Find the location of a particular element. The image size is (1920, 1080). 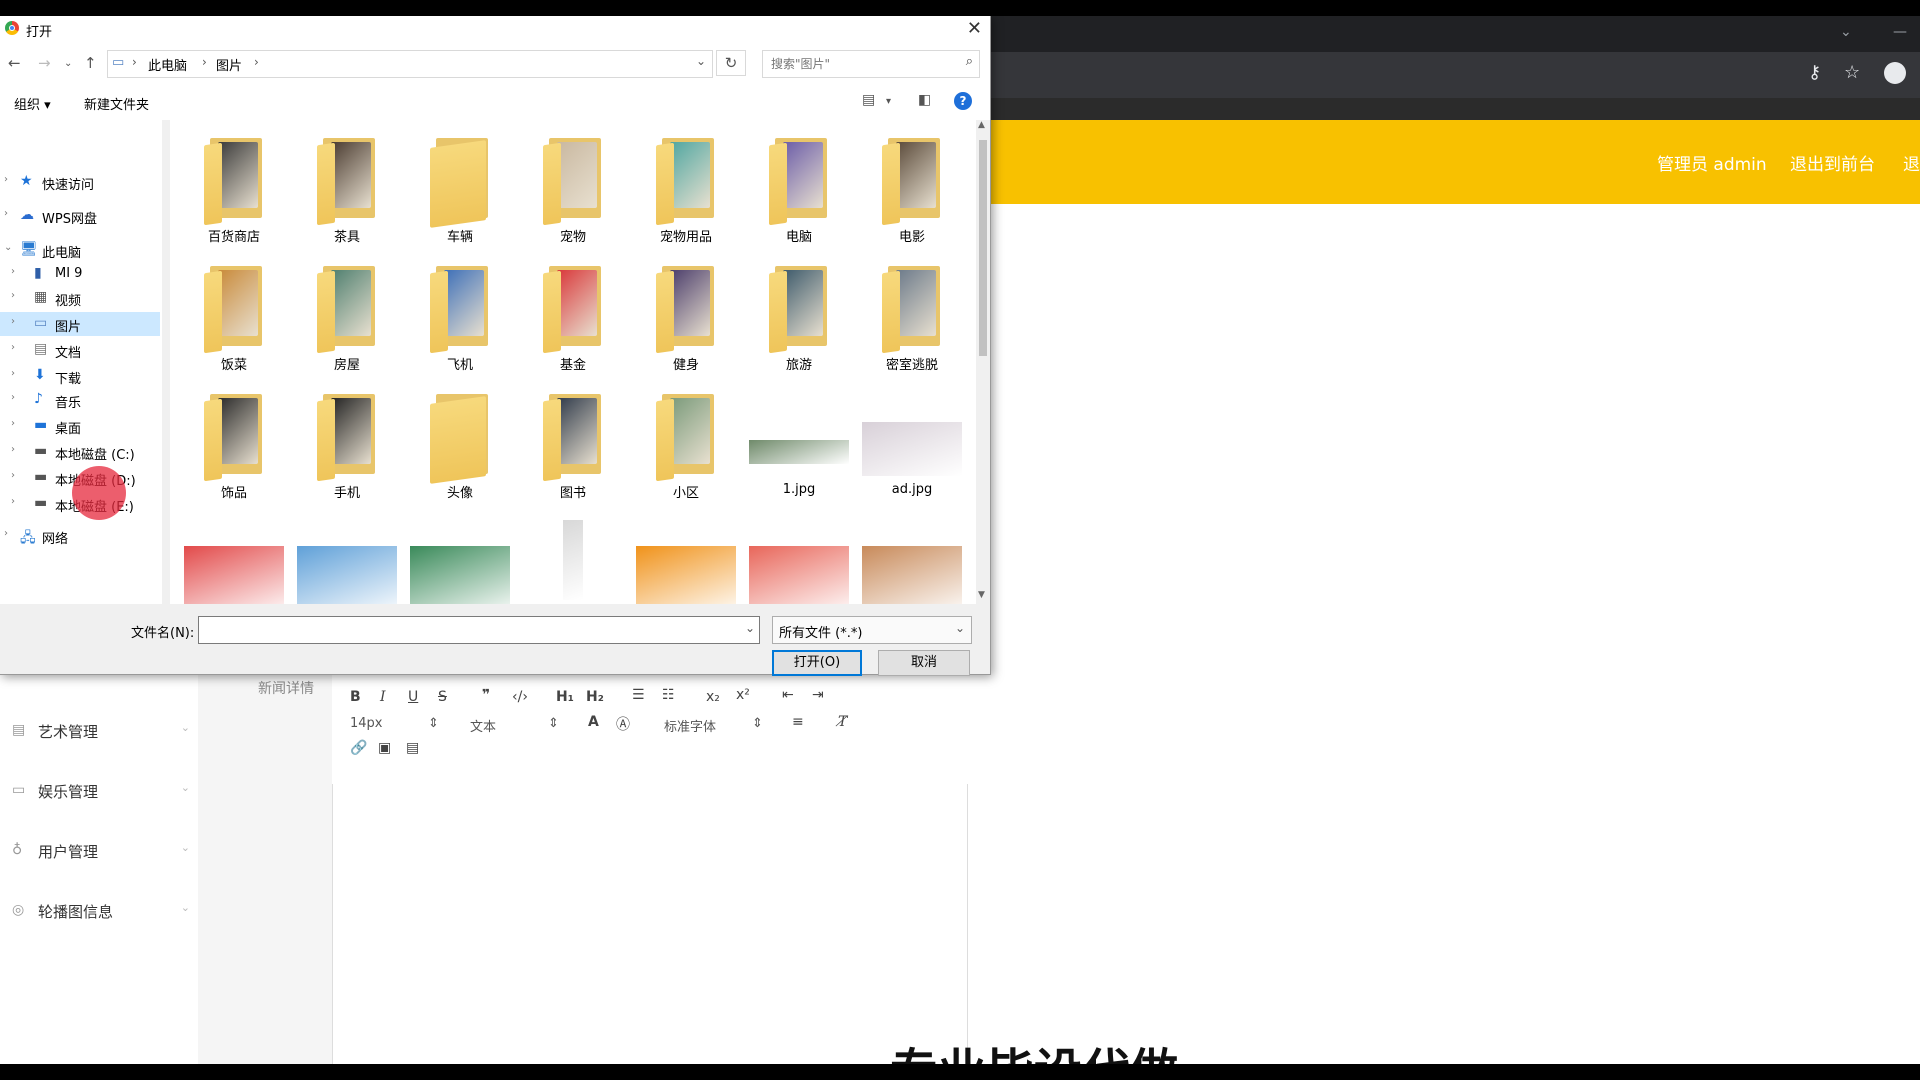

folder-item: 电影 is located at coordinates (912, 192).